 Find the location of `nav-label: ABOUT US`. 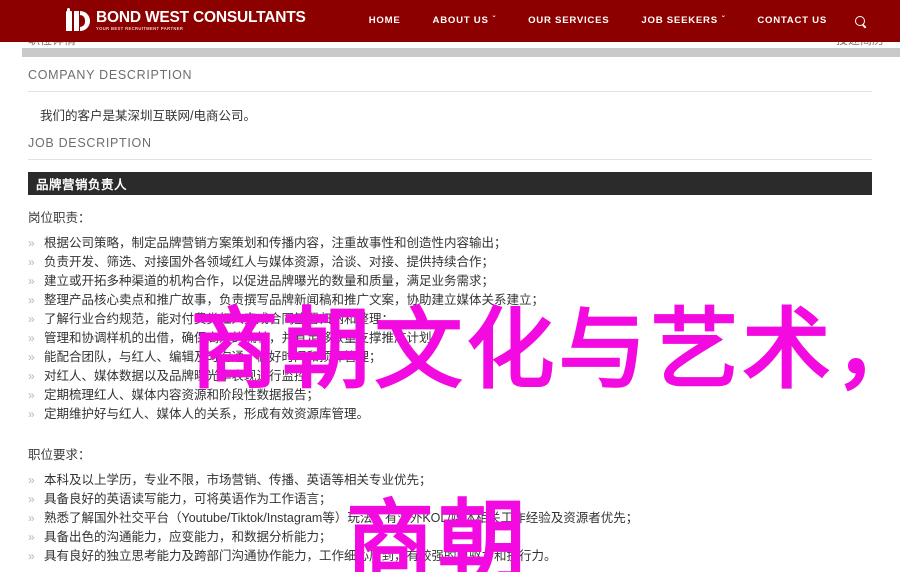

nav-label: ABOUT US is located at coordinates (460, 20).